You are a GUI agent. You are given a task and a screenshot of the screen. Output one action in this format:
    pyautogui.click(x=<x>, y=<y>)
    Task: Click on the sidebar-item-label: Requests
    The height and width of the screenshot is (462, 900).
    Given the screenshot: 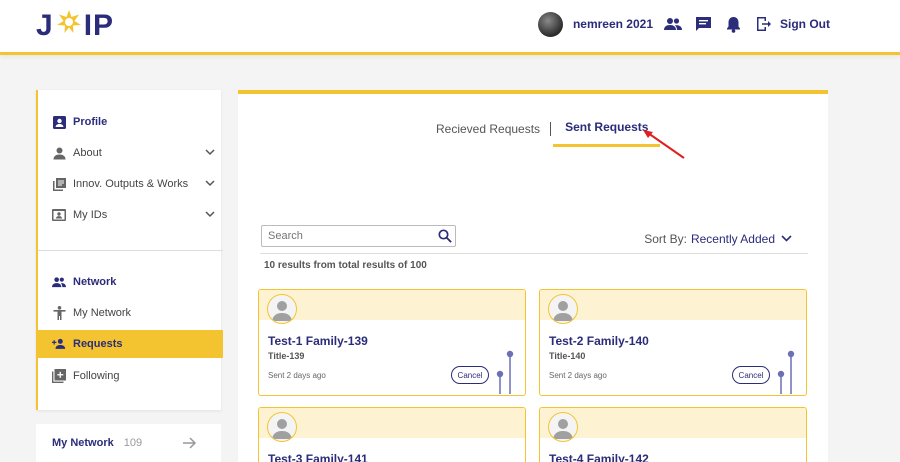 What is the action you would take?
    pyautogui.click(x=98, y=344)
    